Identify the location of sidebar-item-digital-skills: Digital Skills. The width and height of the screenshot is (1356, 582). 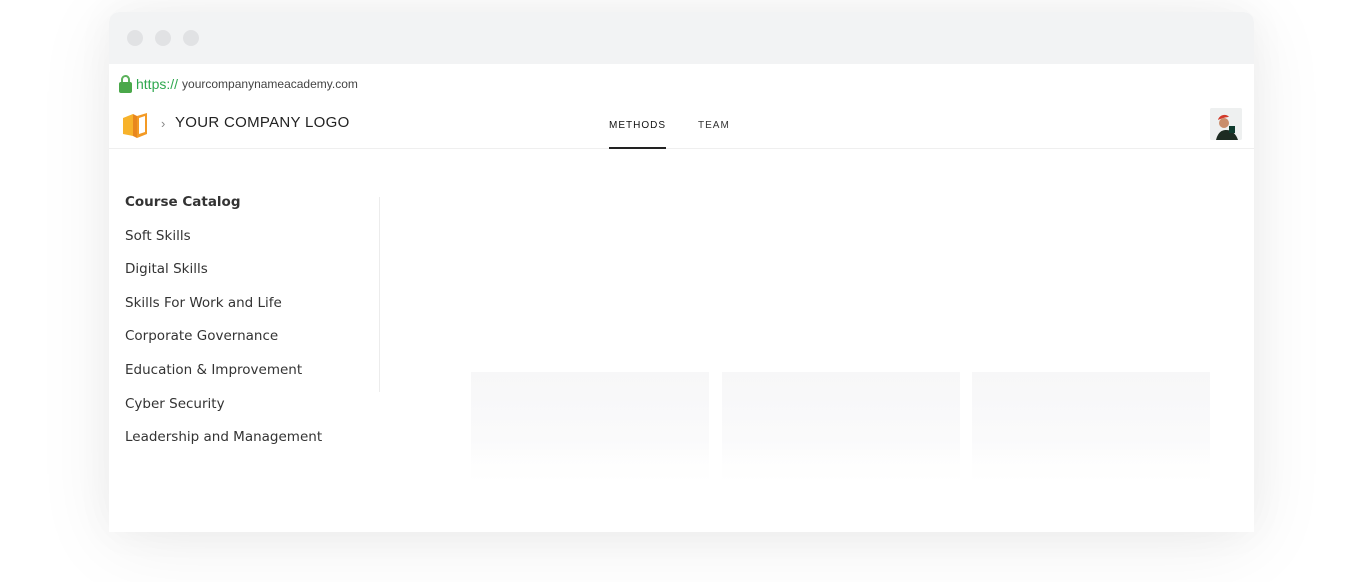
(252, 274).